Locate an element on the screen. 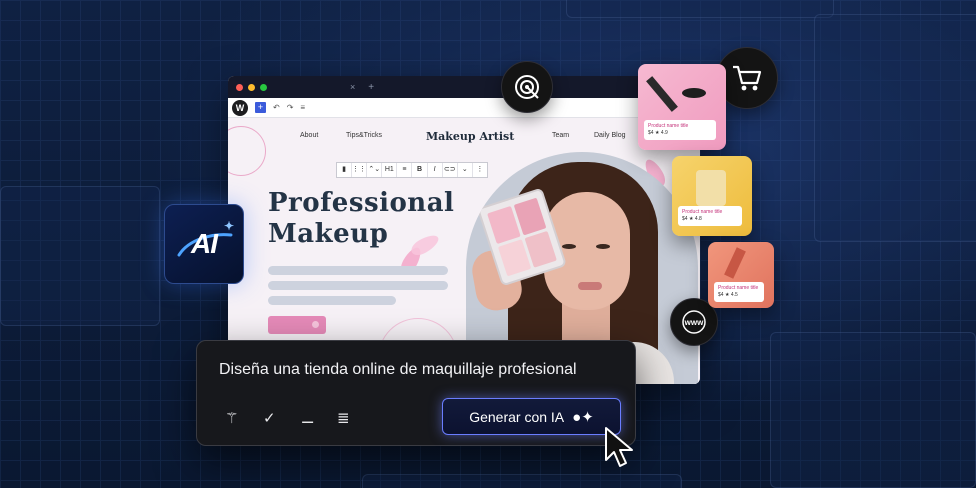 The height and width of the screenshot is (488, 976). generate-with-ai-button: Generar con IA ●✦ is located at coordinates (531, 416).